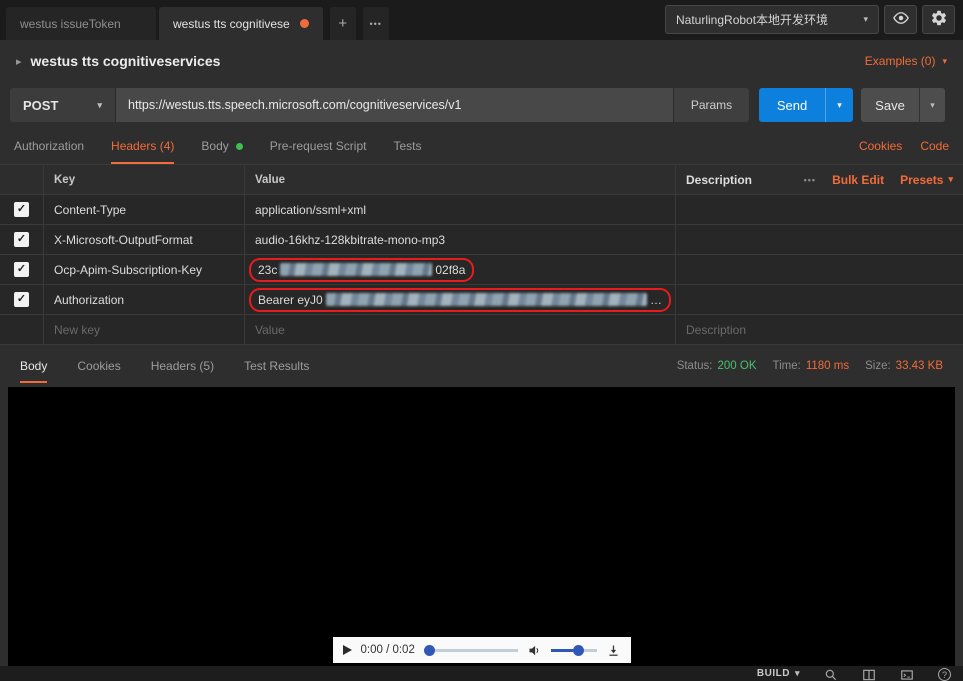 Image resolution: width=963 pixels, height=681 pixels. I want to click on request-title: westus tts cognitiveservices, so click(125, 61).